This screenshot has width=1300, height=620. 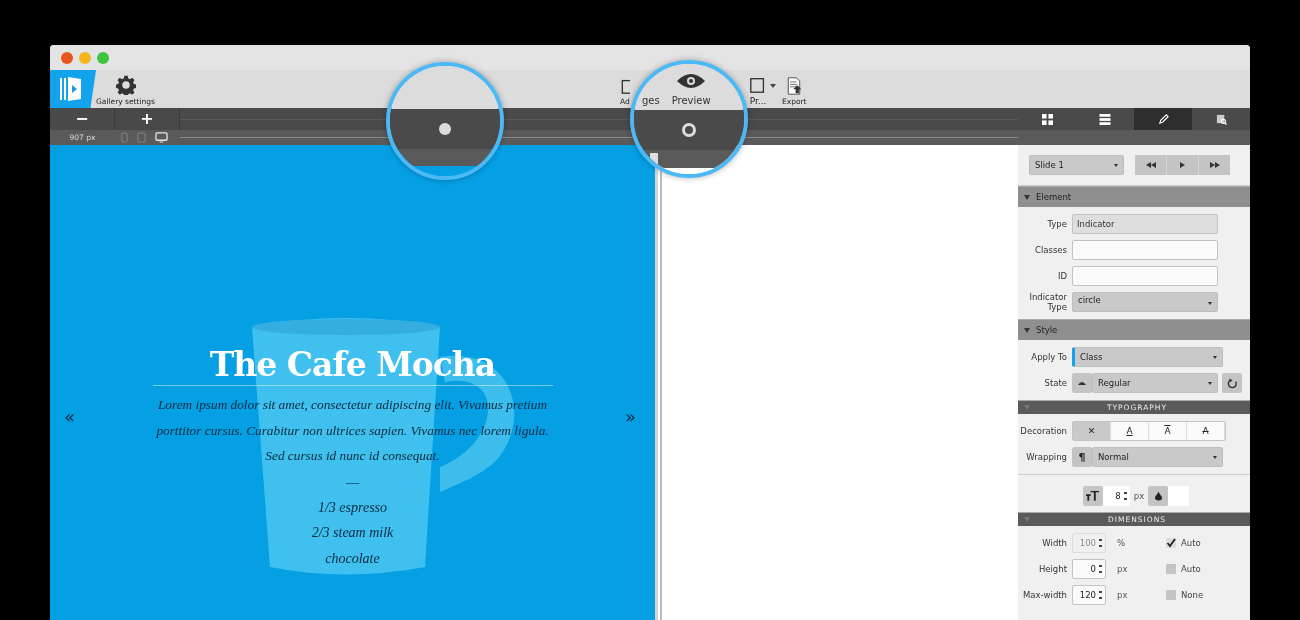 I want to click on caret-icon, so click(x=773, y=86).